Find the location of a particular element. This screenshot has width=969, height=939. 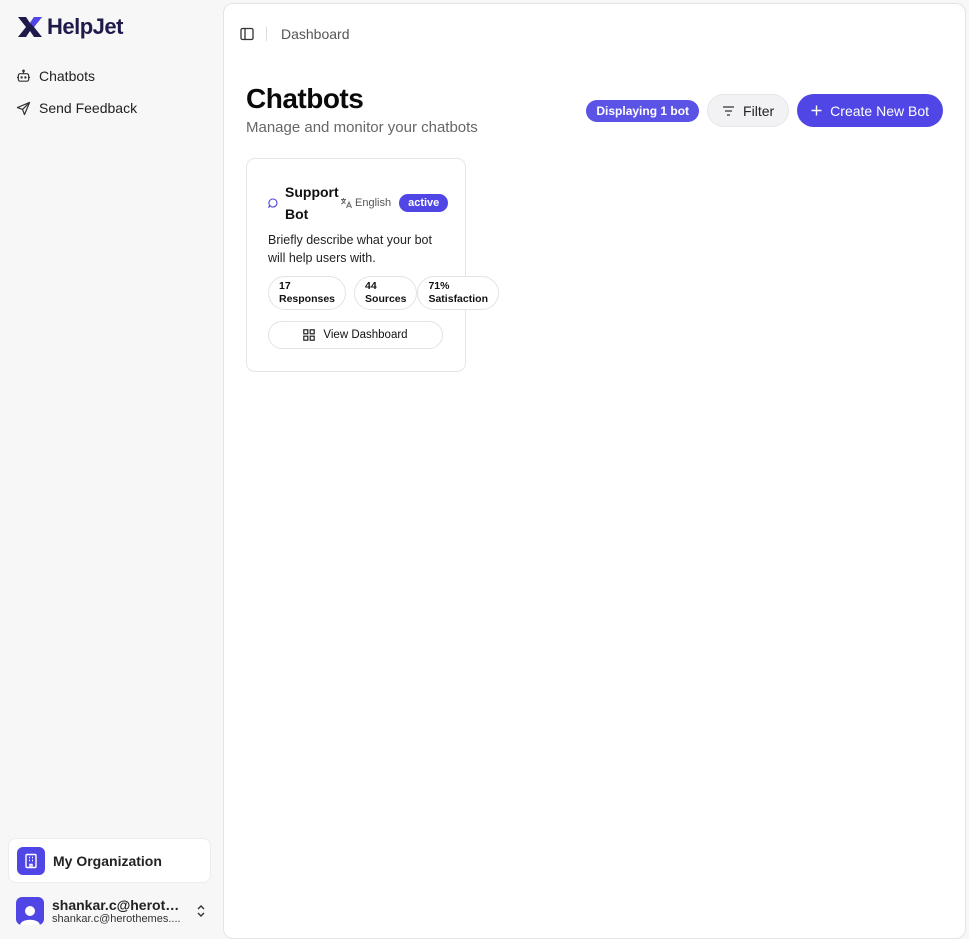

bot-name: Support Bot is located at coordinates (312, 203).